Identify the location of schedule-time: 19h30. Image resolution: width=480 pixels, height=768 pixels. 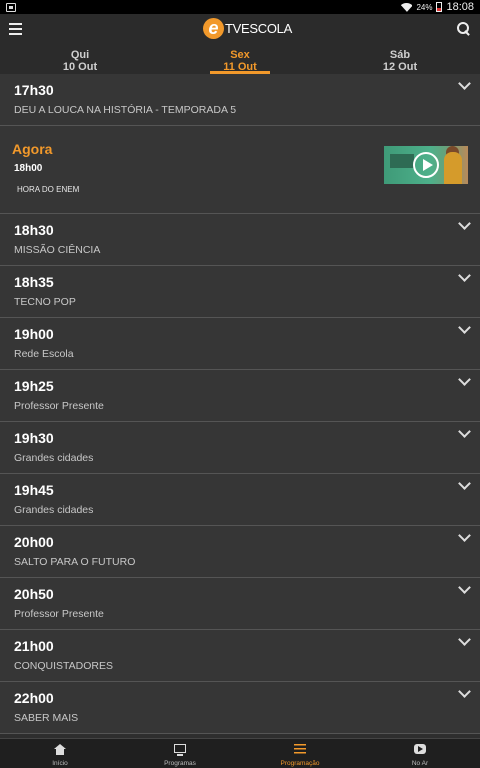
(34, 438).